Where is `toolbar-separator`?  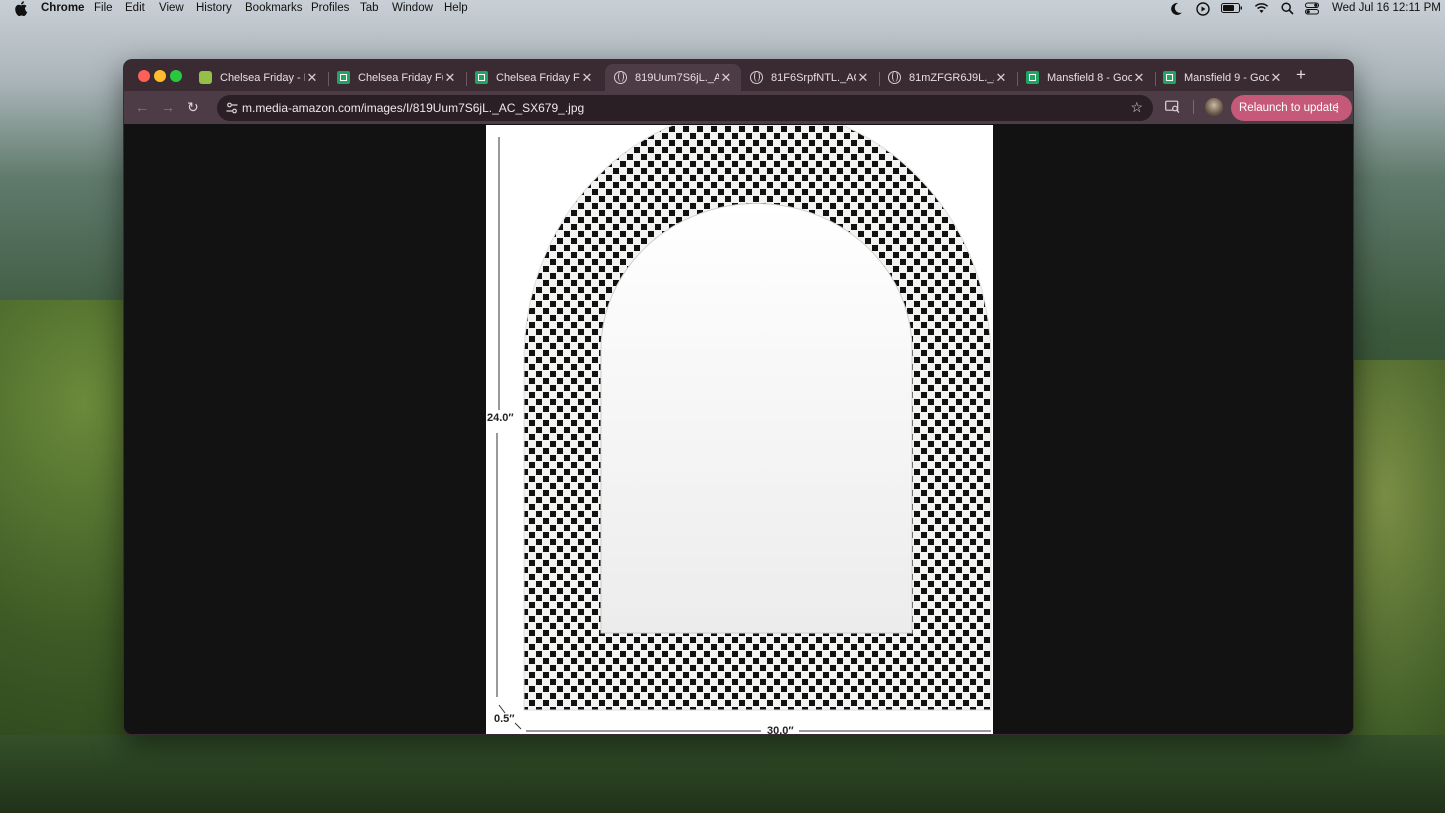 toolbar-separator is located at coordinates (1193, 107).